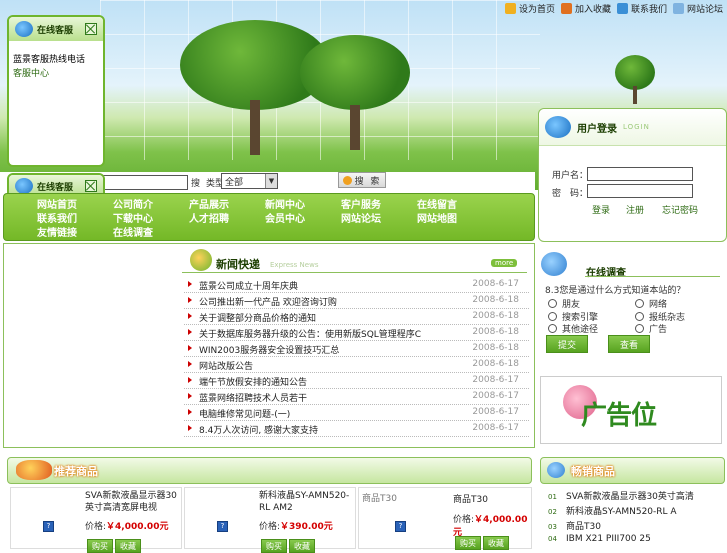 Image resolution: width=727 pixels, height=553 pixels. What do you see at coordinates (491, 500) in the screenshot?
I see `product-name: 商品T30` at bounding box center [491, 500].